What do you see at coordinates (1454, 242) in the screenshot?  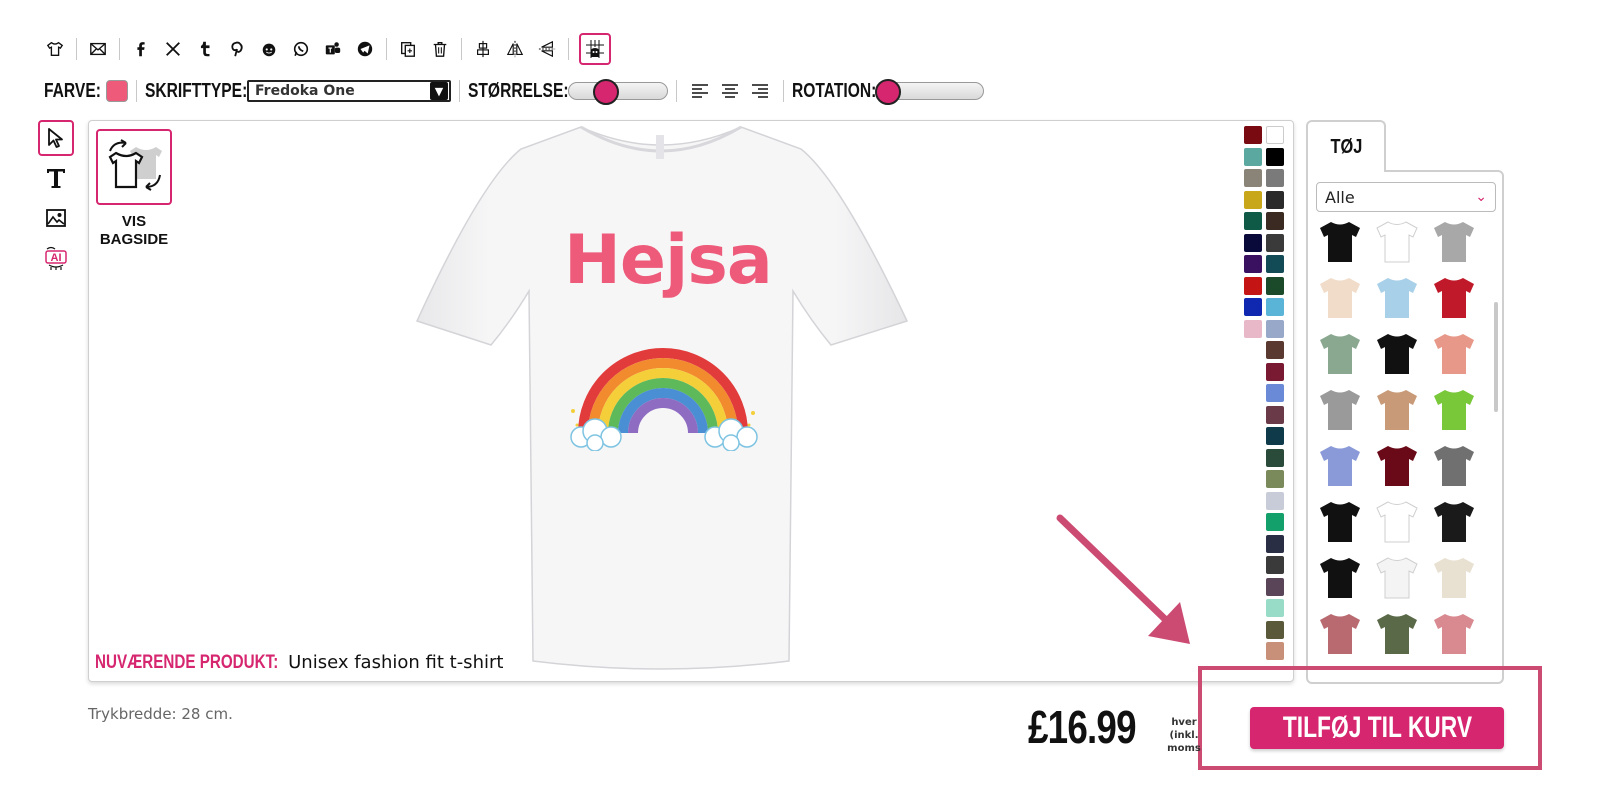 I see `product-item-grey-hoodie` at bounding box center [1454, 242].